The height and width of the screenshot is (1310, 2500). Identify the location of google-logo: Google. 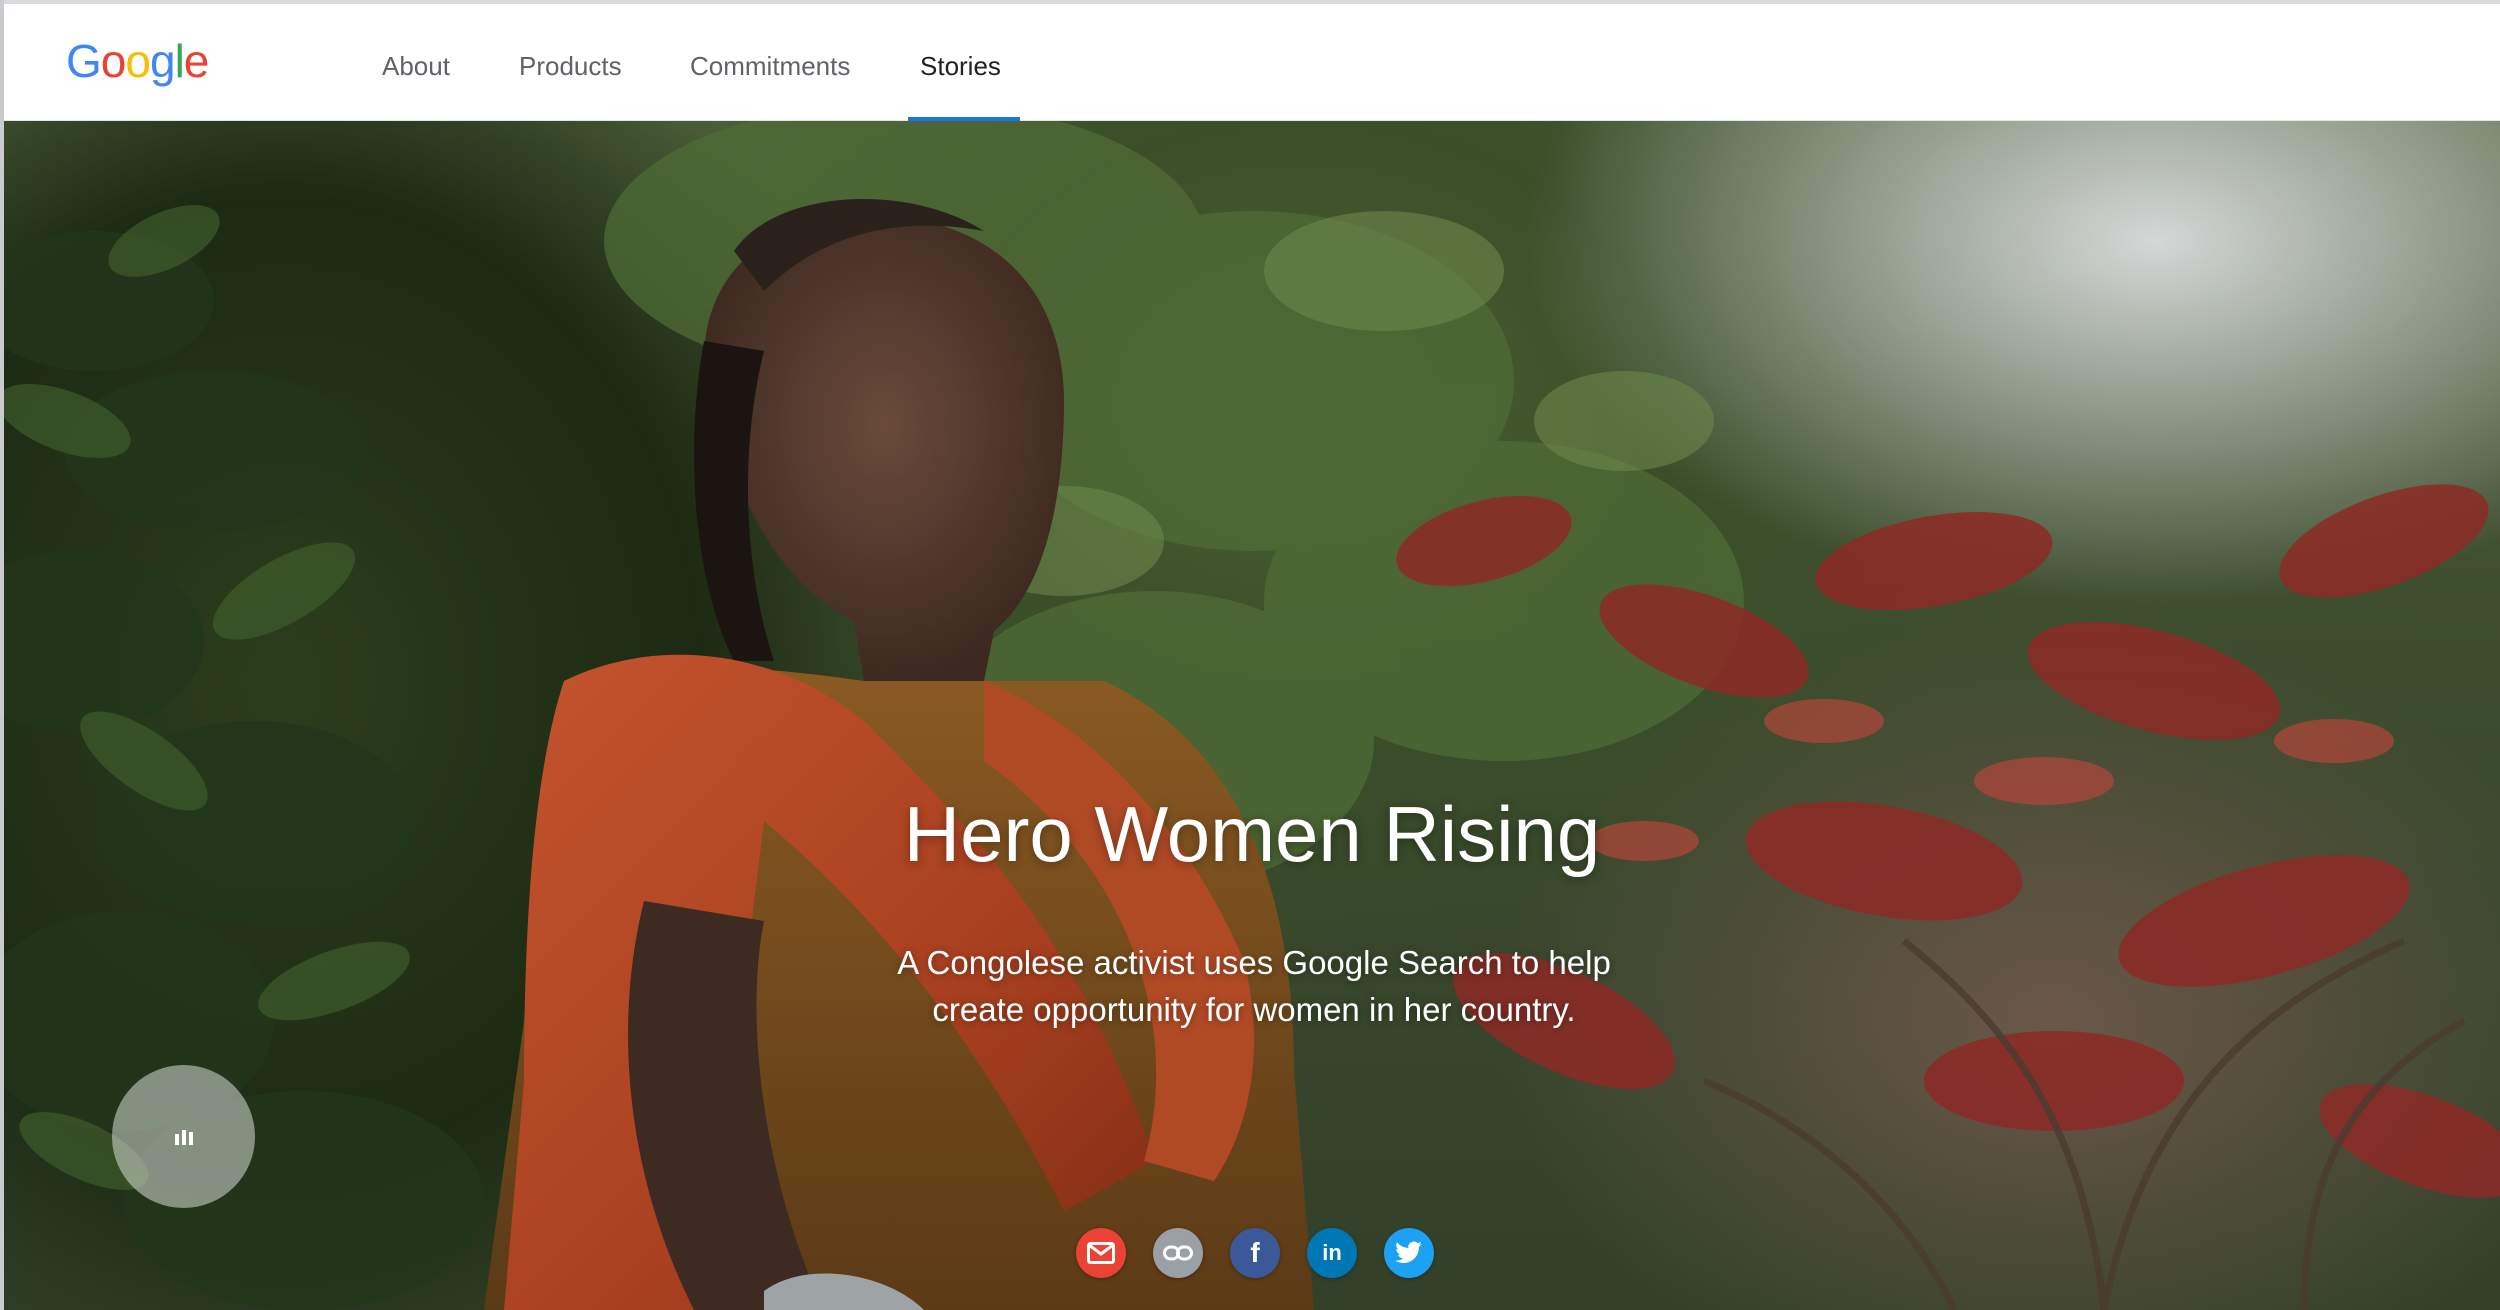
(138, 61).